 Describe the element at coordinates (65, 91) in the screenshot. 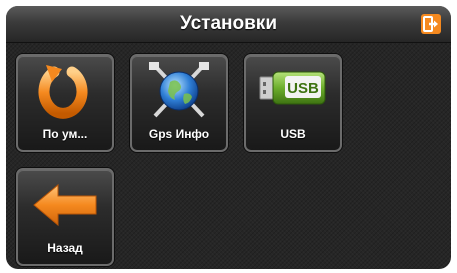

I see `reset-default-icon` at that location.